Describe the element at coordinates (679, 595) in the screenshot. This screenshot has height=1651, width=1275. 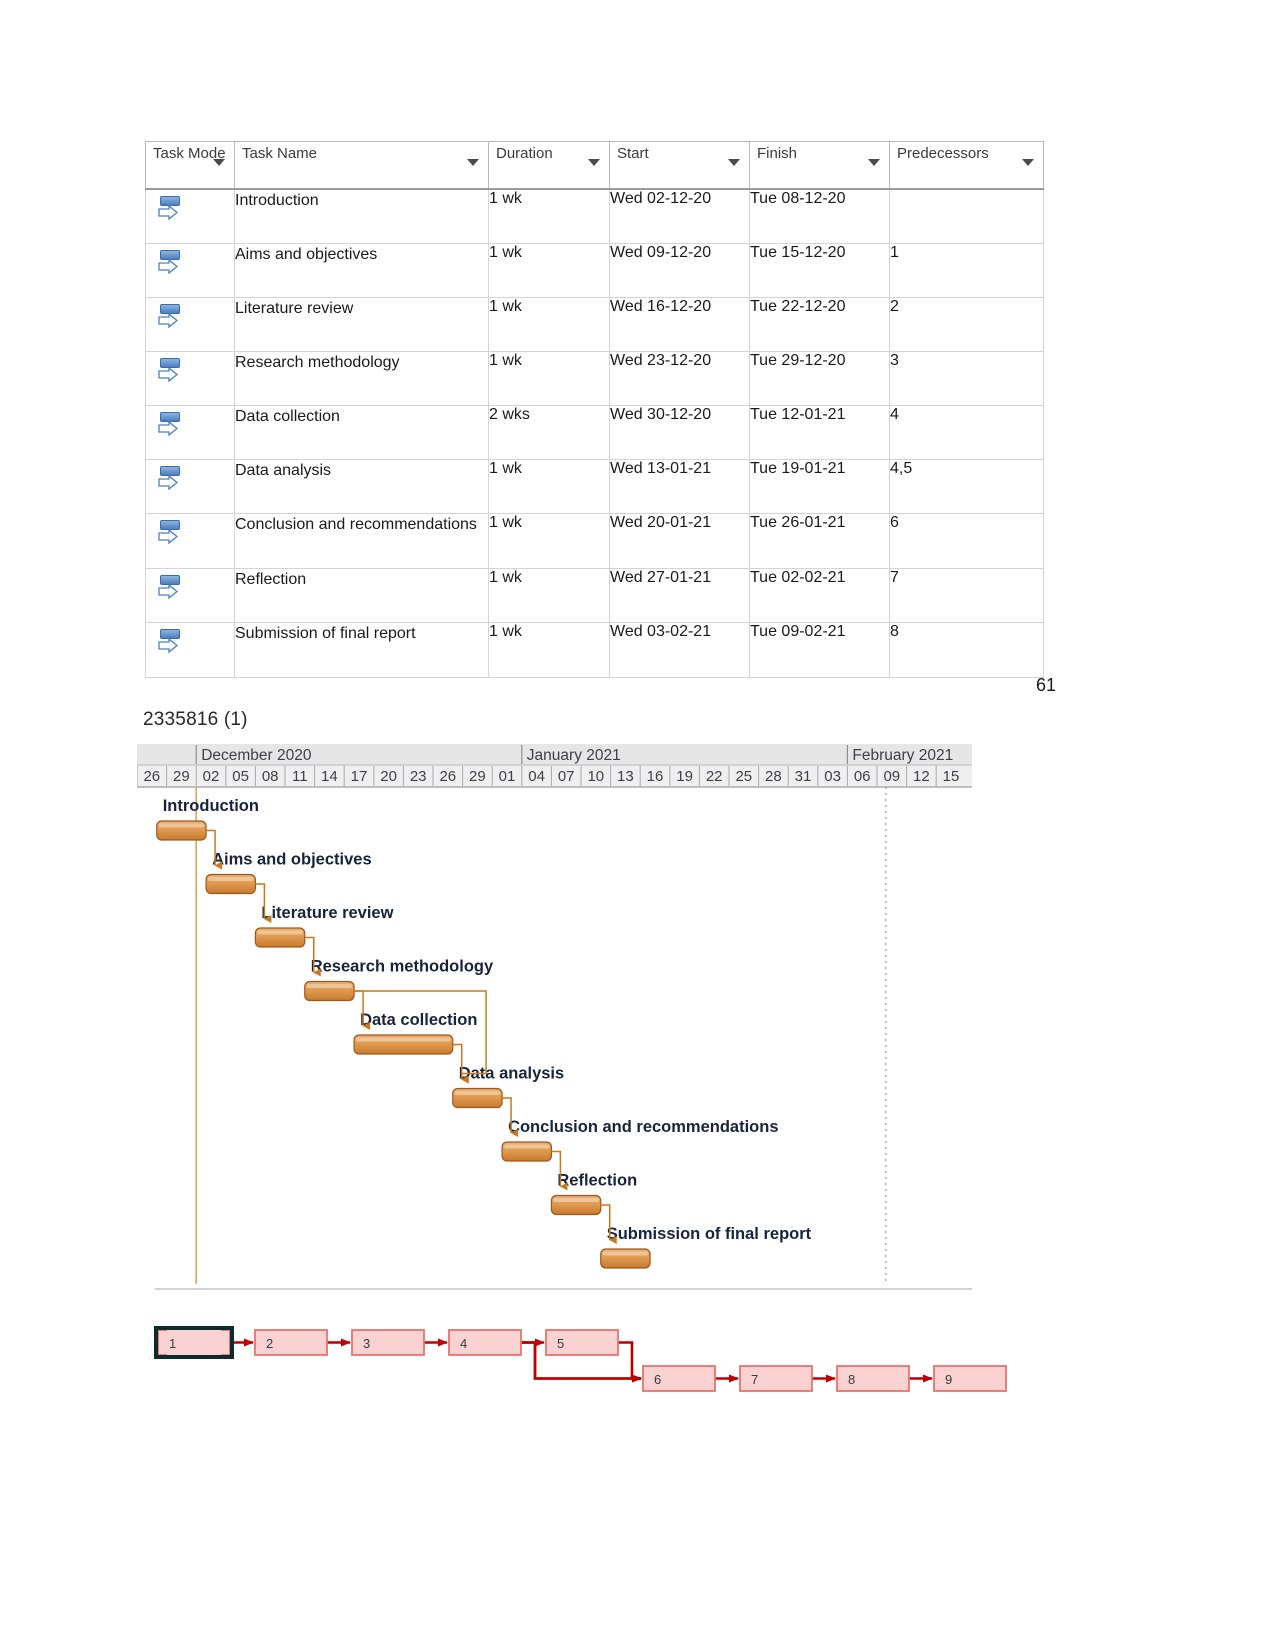
I see `cell-start: Wed 27-01-21` at that location.